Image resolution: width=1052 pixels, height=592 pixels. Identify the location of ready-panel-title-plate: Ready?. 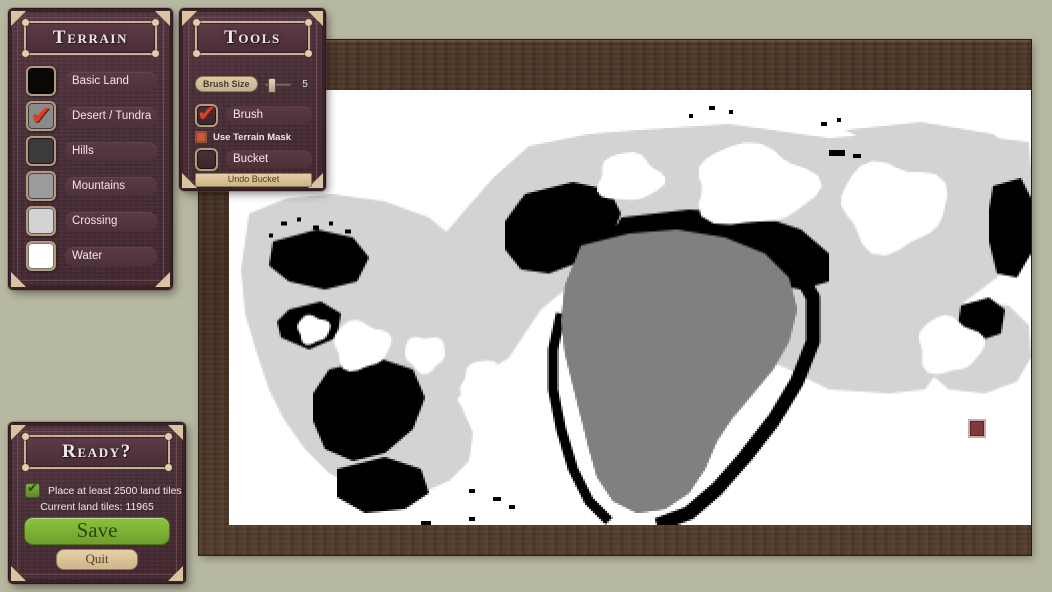
(97, 452).